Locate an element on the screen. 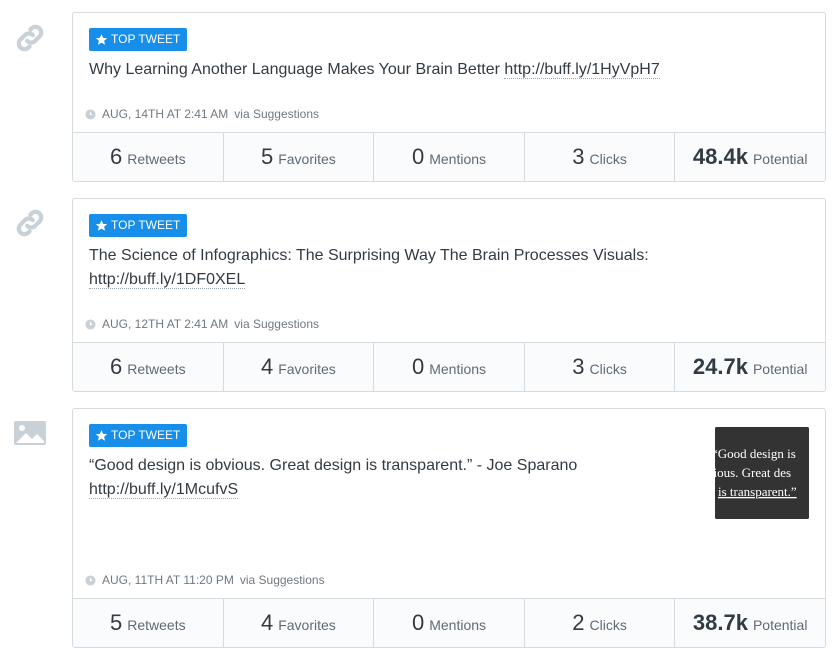  stat-potential: 24.7k Potential is located at coordinates (750, 367).